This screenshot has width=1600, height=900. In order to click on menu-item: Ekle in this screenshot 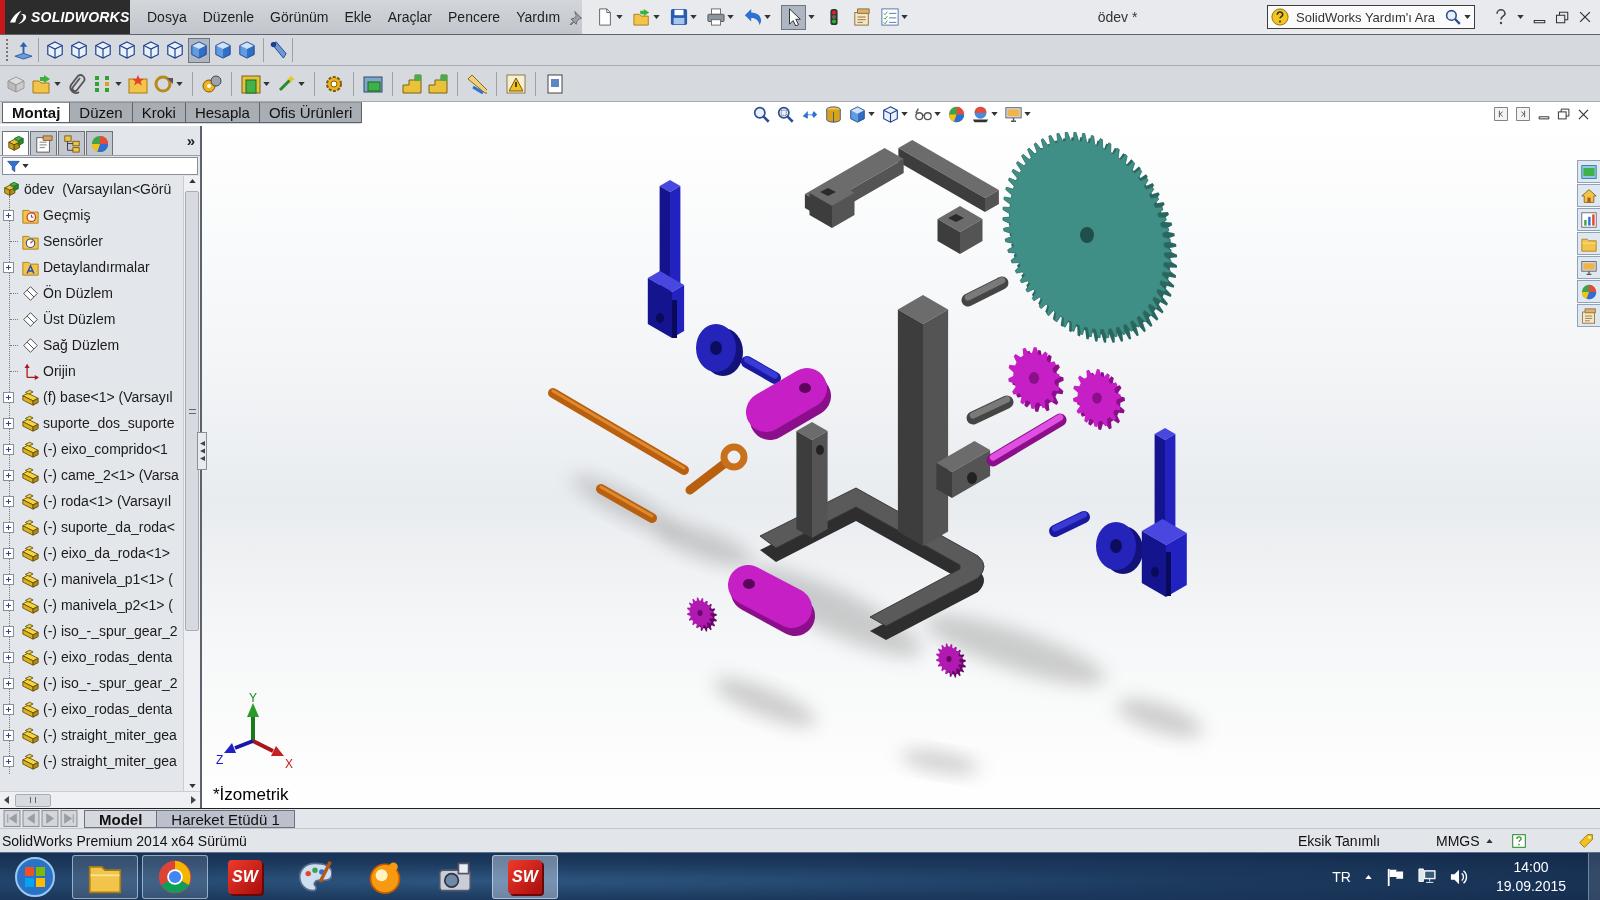, I will do `click(358, 17)`.